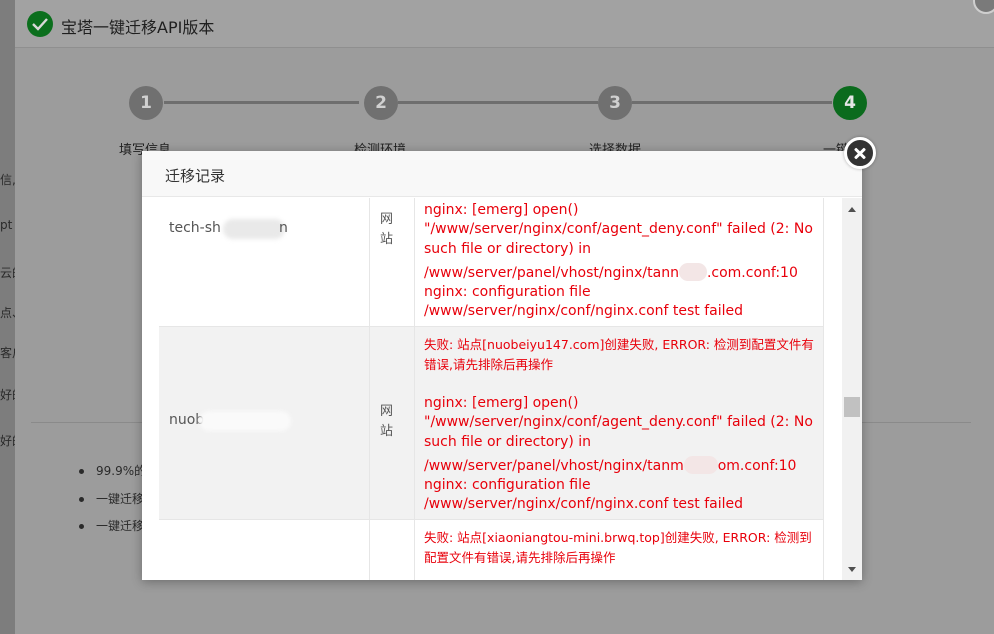  Describe the element at coordinates (391, 550) in the screenshot. I see `type-cell` at that location.